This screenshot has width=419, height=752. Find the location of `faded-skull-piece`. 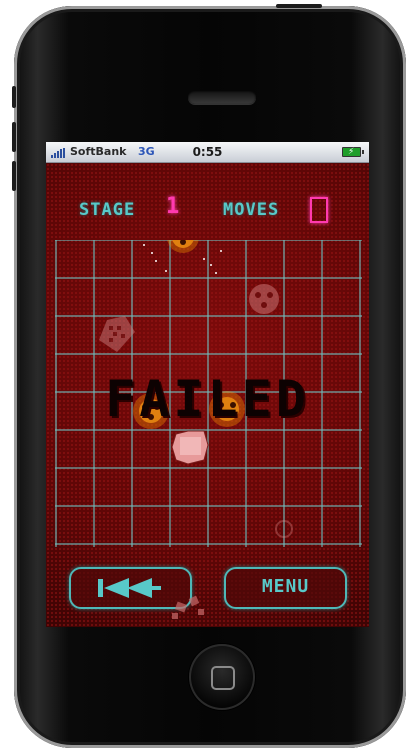

faded-skull-piece is located at coordinates (264, 299).